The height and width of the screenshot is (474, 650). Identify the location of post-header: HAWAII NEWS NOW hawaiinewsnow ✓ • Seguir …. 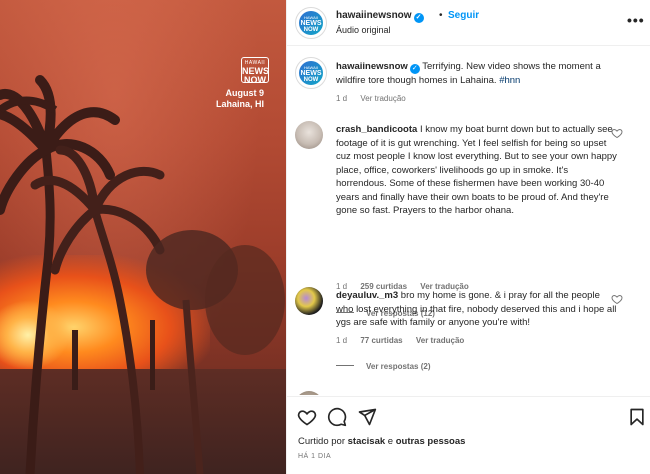
(468, 23).